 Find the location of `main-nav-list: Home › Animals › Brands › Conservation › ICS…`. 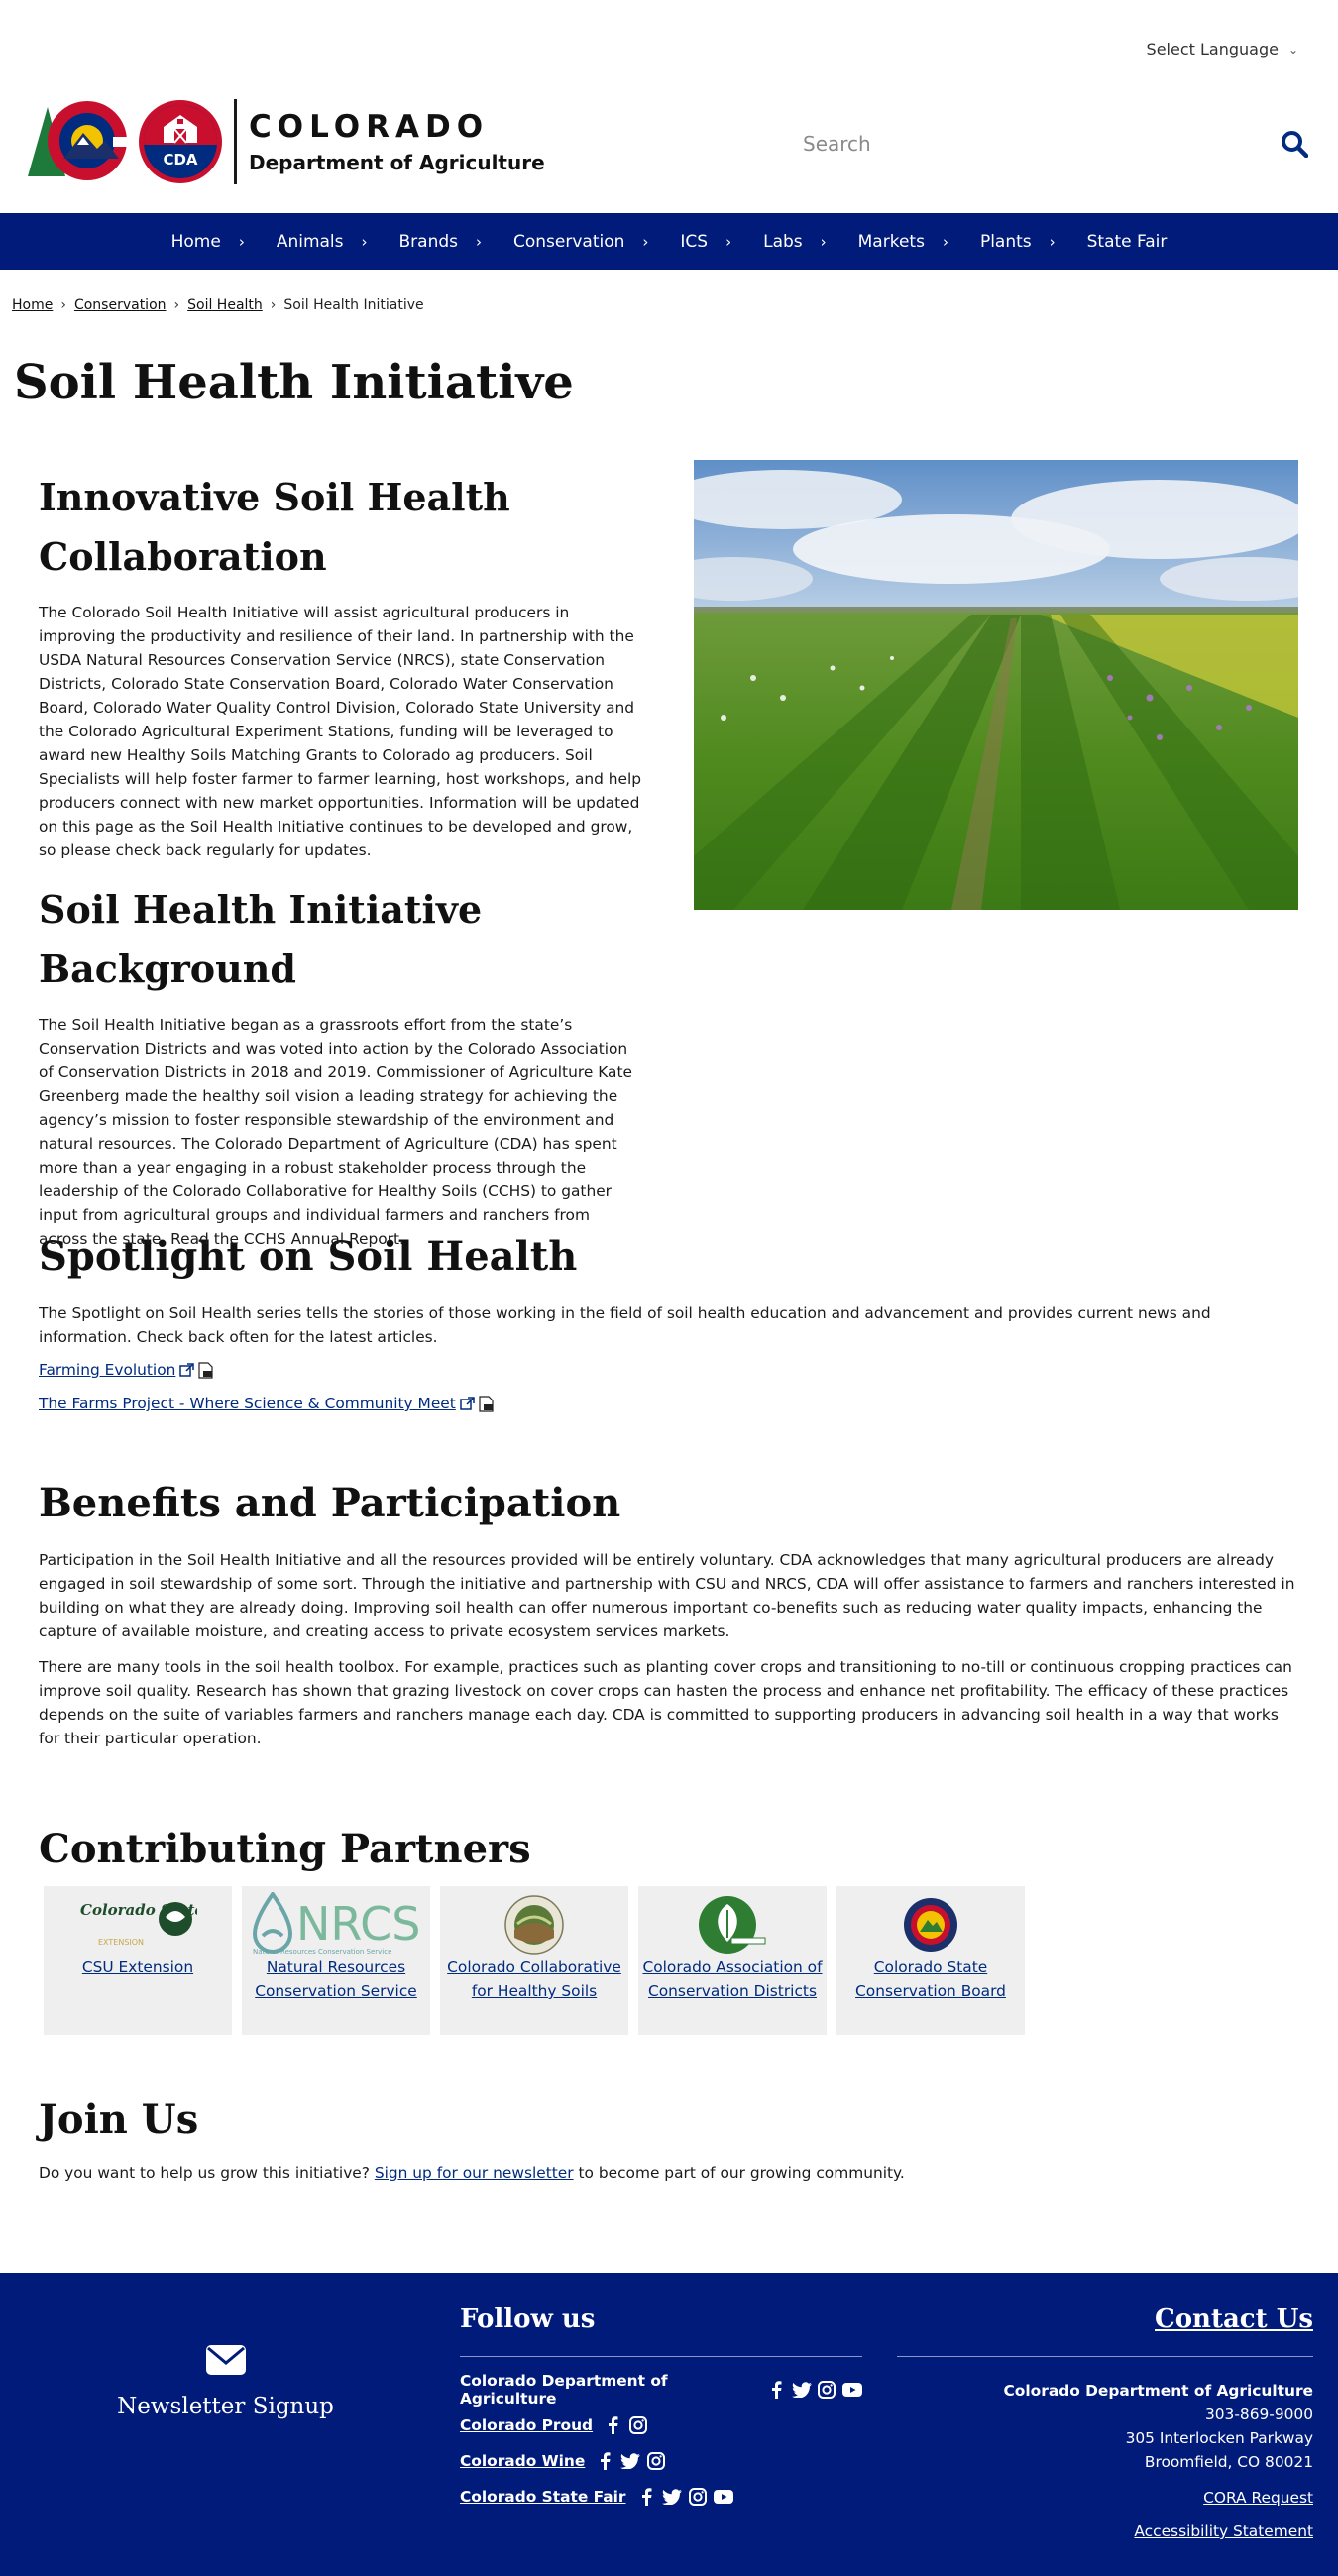

main-nav-list: Home › Animals › Brands › Conservation › ICS… is located at coordinates (669, 242).